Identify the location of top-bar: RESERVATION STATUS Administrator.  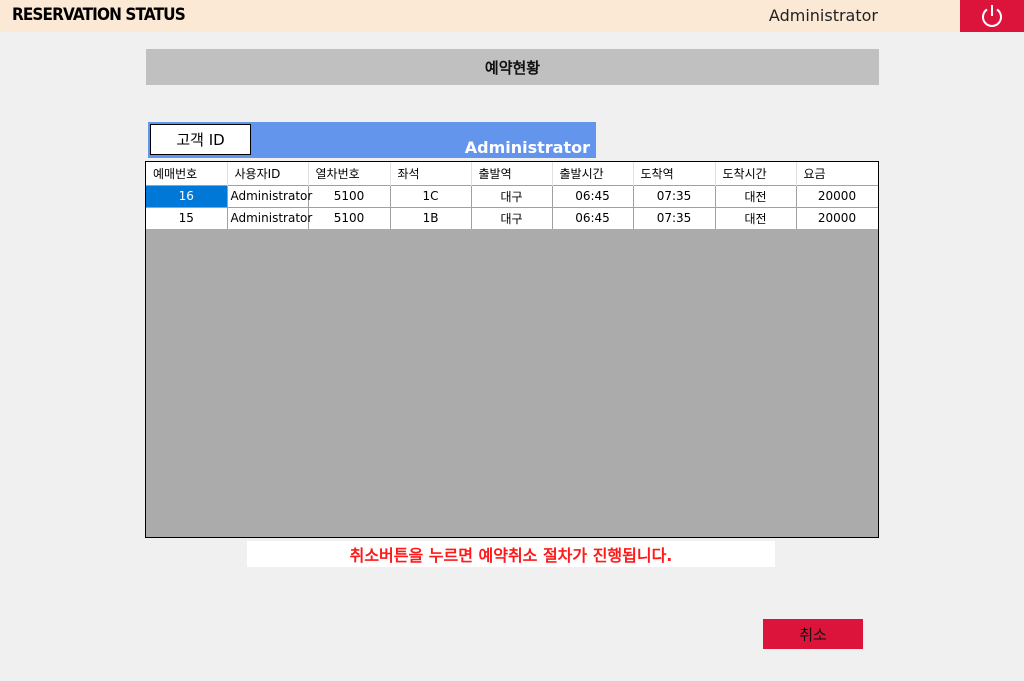
(512, 16).